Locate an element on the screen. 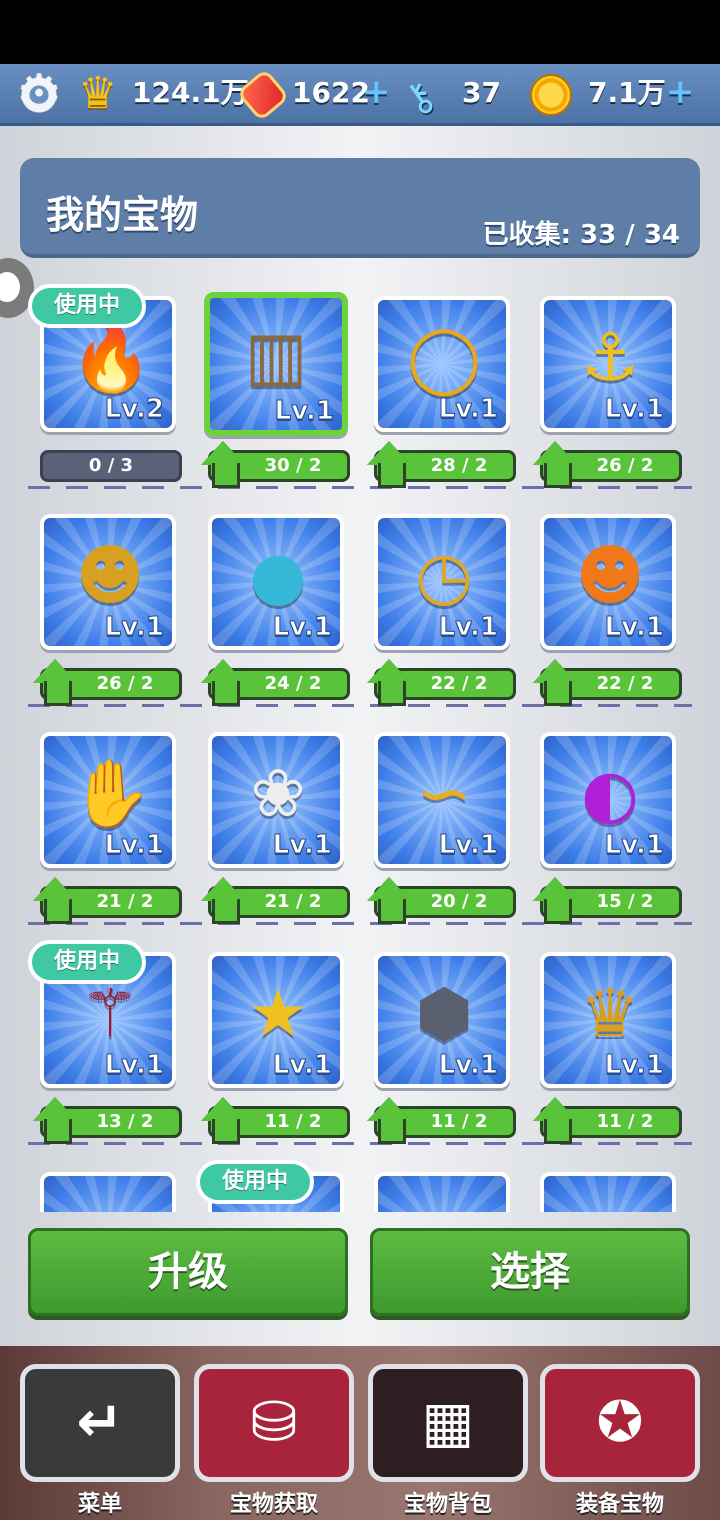 The height and width of the screenshot is (1520, 720). progress-text: 15 / 2 is located at coordinates (625, 901).